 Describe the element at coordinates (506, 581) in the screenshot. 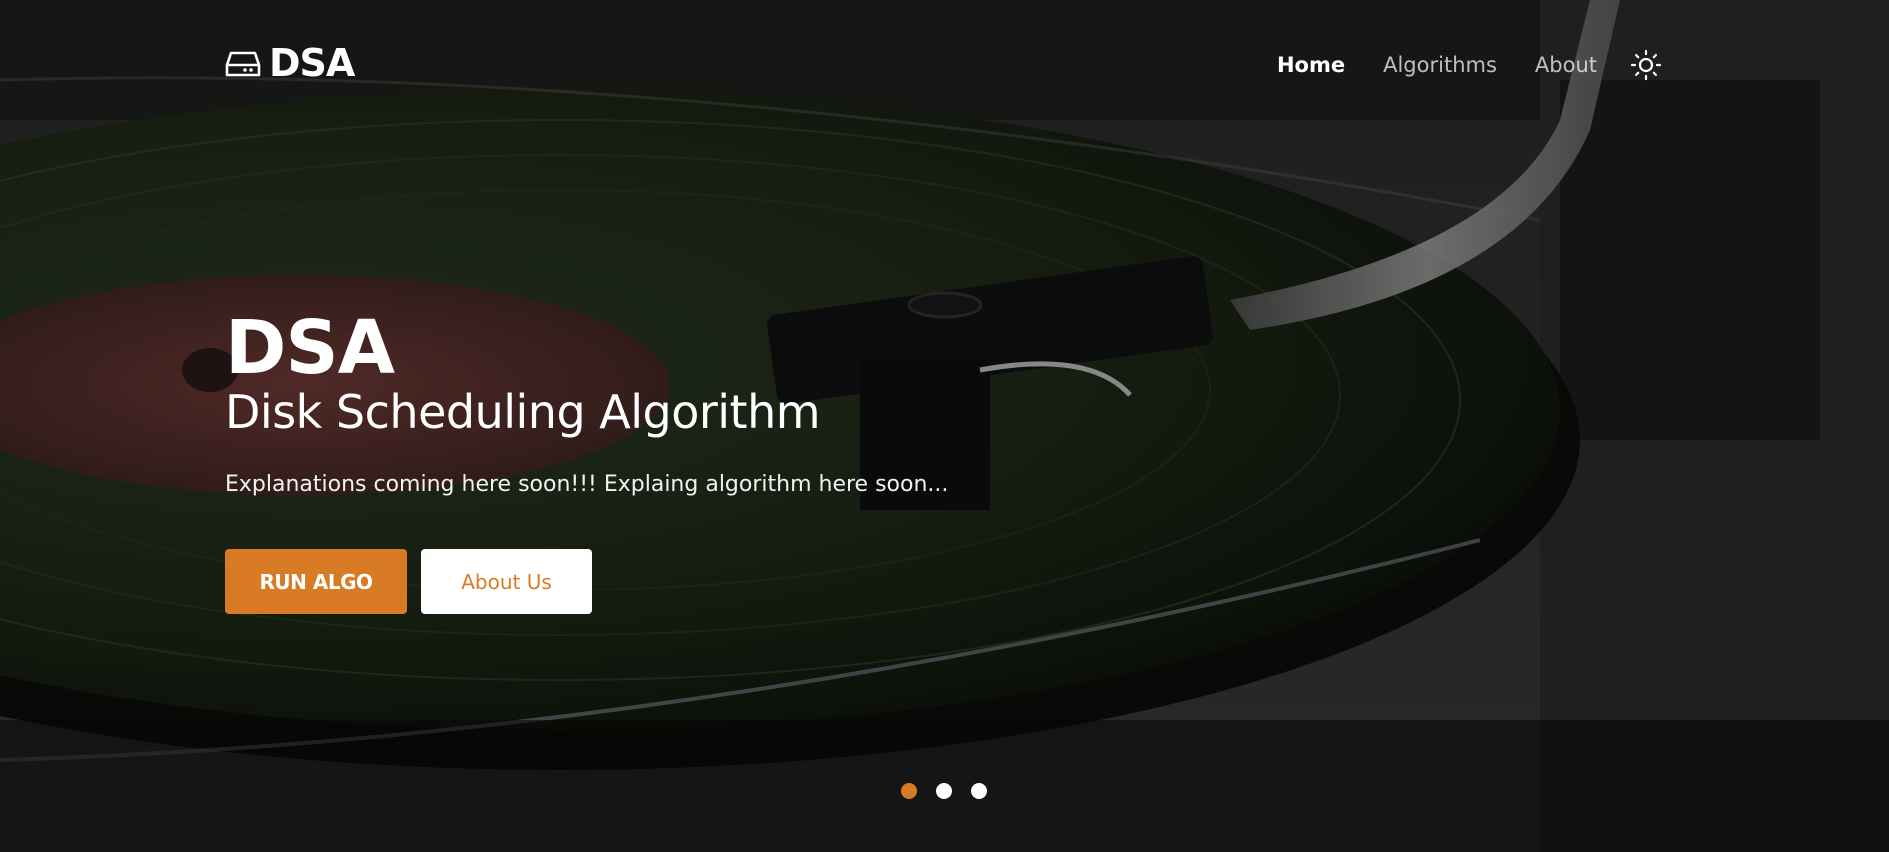

I see `about-us-button: About Us` at that location.